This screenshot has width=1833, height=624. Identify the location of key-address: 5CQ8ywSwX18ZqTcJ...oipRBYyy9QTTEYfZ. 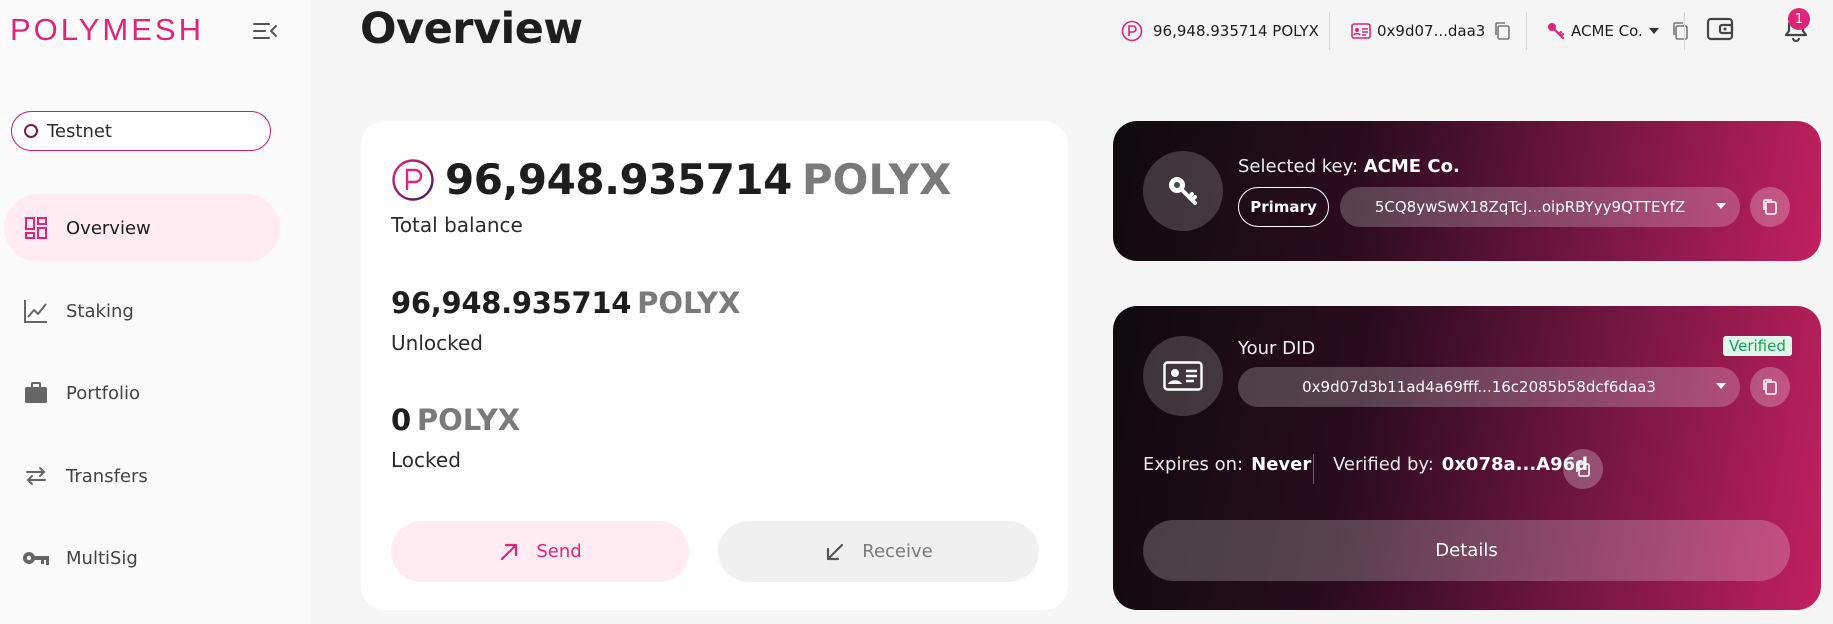
(1530, 207).